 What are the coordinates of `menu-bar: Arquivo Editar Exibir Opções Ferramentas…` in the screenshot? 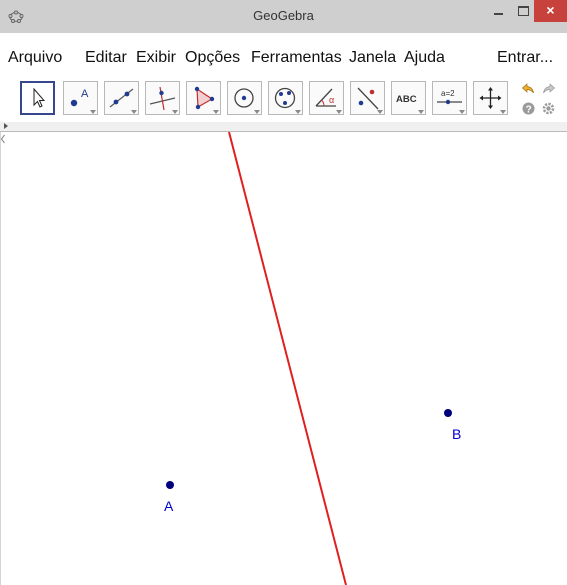 It's located at (283, 53).